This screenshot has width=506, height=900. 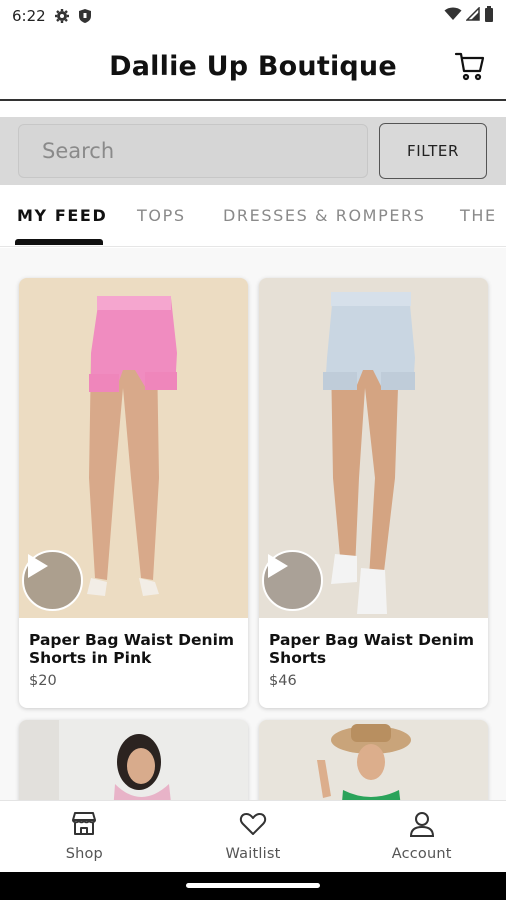 What do you see at coordinates (422, 826) in the screenshot?
I see `user-icon` at bounding box center [422, 826].